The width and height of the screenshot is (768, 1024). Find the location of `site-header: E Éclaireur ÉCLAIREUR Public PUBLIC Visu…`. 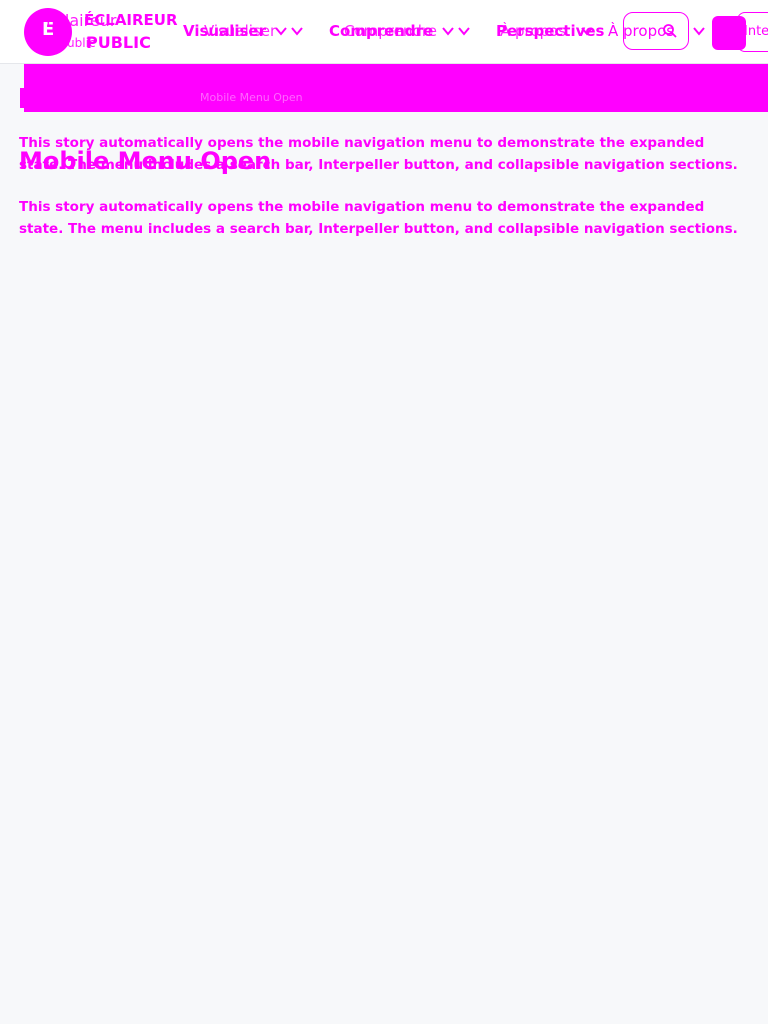

site-header: E Éclaireur ÉCLAIREUR Public PUBLIC Visu… is located at coordinates (384, 32).